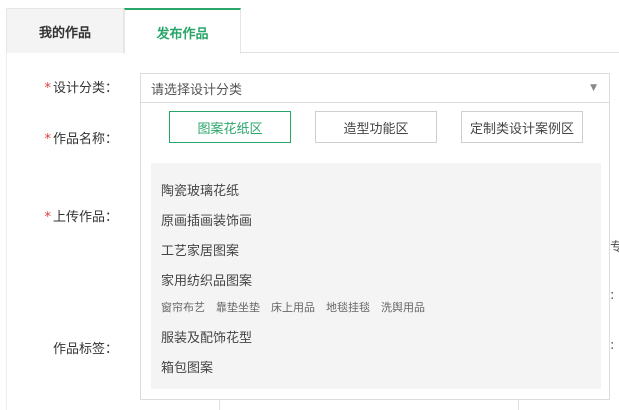  What do you see at coordinates (81, 88) in the screenshot?
I see `design-category-label: * 设计分类：` at bounding box center [81, 88].